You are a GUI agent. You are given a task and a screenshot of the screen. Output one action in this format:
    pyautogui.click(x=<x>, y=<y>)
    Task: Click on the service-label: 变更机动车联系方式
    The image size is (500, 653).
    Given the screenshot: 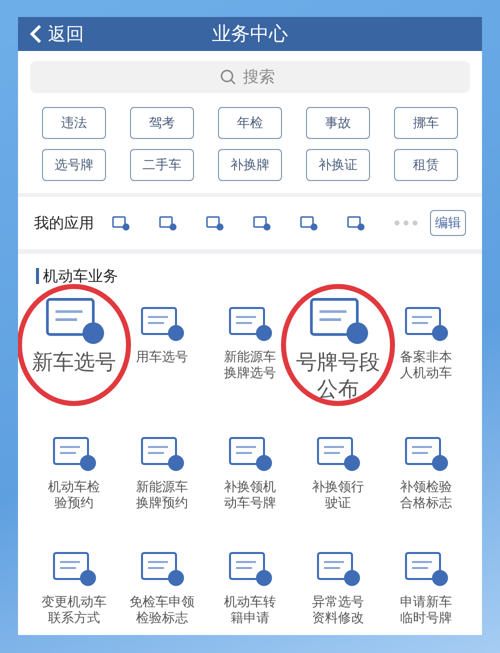 What is the action you would take?
    pyautogui.click(x=74, y=611)
    